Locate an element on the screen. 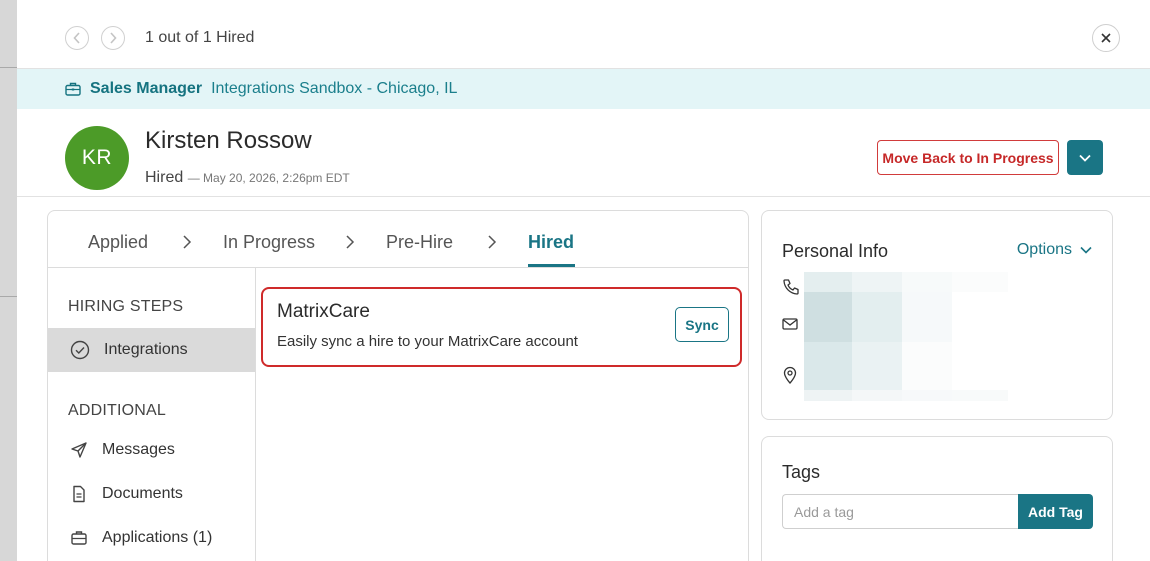 This screenshot has height=561, width=1150. tab-pre-hire: Pre-Hire is located at coordinates (419, 242).